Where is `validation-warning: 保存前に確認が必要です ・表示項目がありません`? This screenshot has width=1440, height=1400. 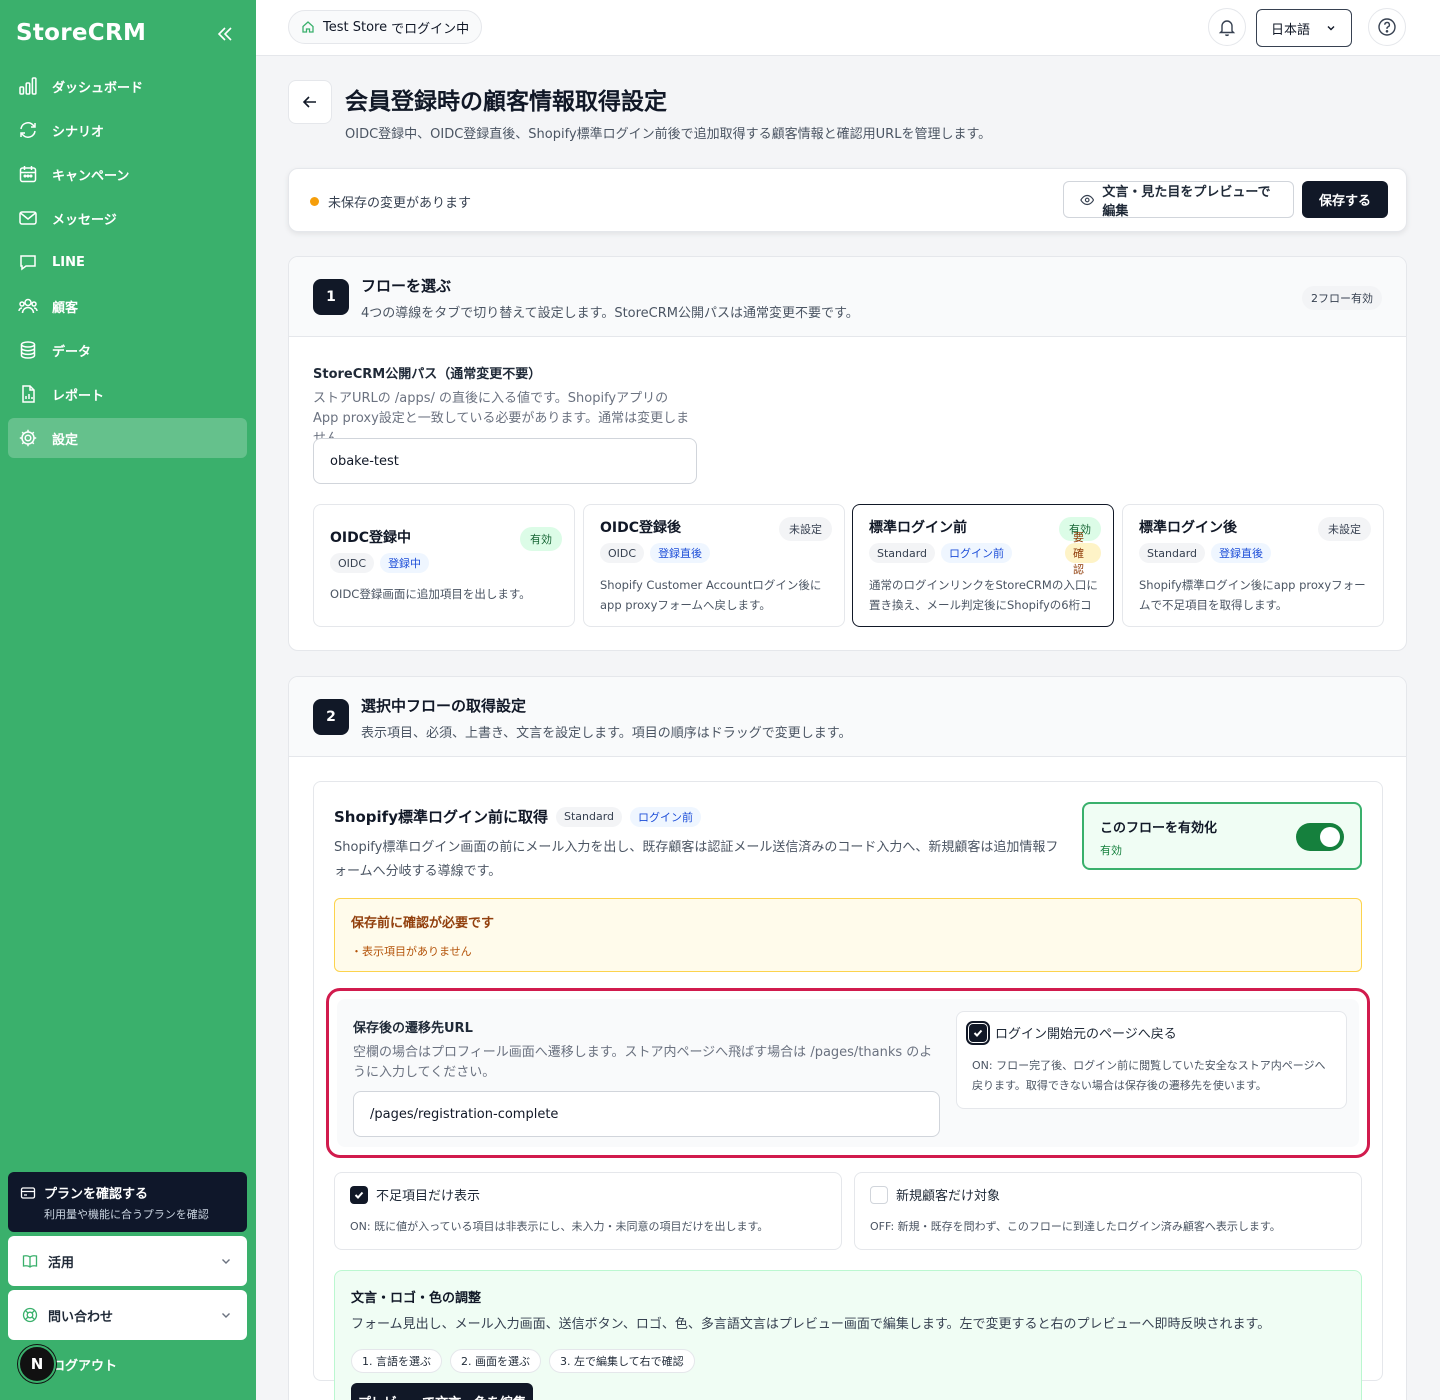
validation-warning: 保存前に確認が必要です ・表示項目がありません is located at coordinates (848, 935).